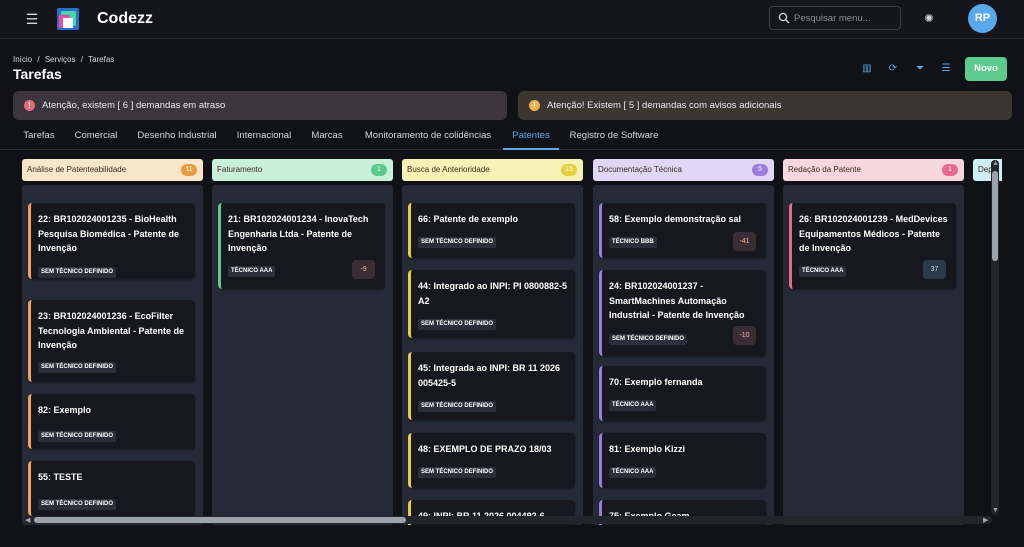  Describe the element at coordinates (995, 511) in the screenshot. I see `scroll-down-arrow-icon: ▼` at that location.